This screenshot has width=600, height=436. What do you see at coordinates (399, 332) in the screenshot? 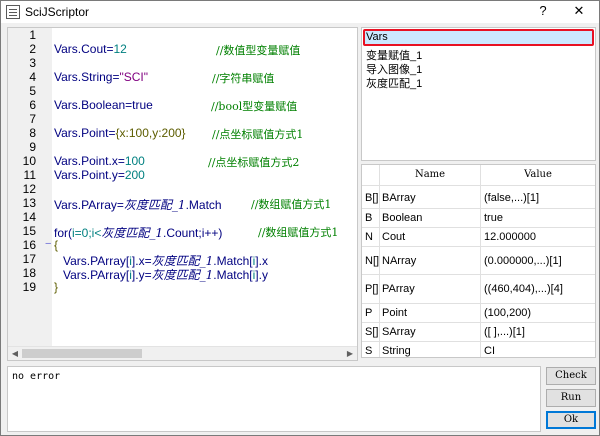
I see `name-cell: SArray` at bounding box center [399, 332].